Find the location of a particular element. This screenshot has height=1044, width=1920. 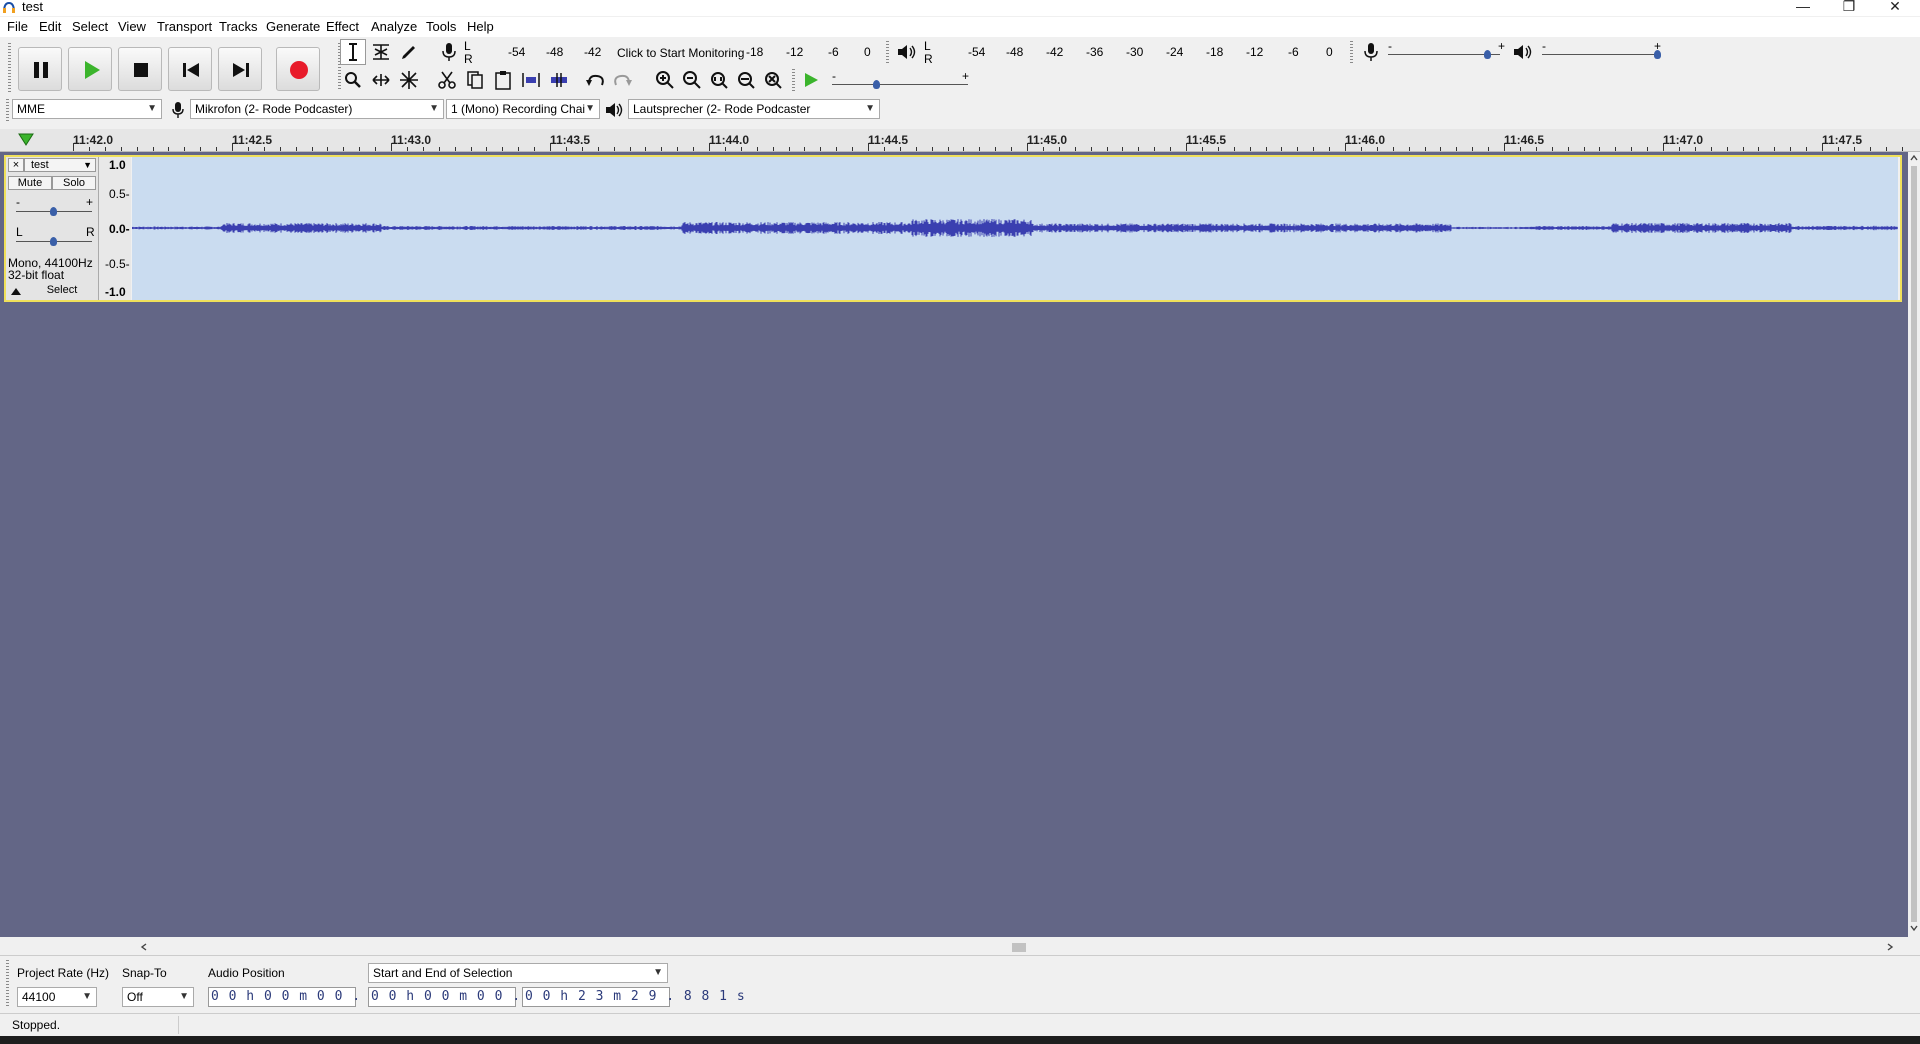

skip-to-end-button is located at coordinates (240, 69).